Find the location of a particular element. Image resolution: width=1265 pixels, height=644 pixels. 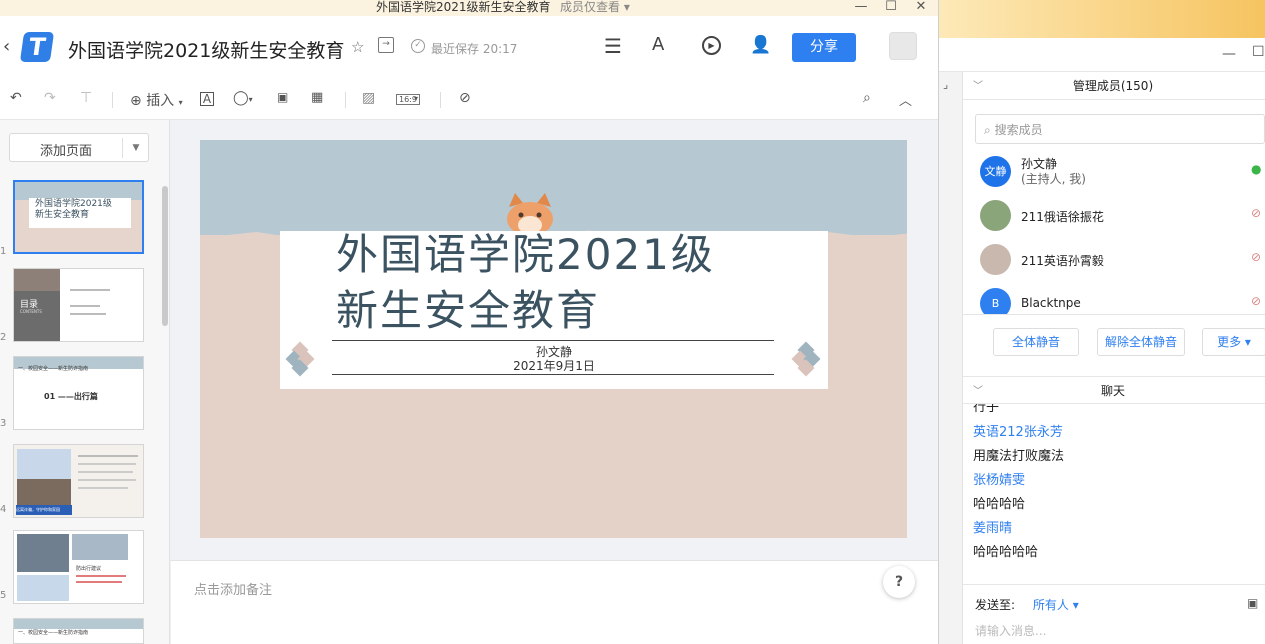

permission-dropdown: 成员仅查看 ▾ is located at coordinates (595, 7).